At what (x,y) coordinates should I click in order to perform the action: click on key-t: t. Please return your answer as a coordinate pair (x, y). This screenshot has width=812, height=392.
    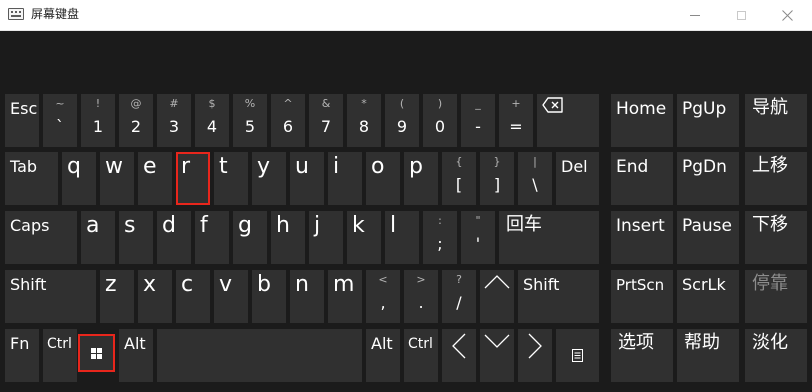
    Looking at the image, I should click on (231, 178).